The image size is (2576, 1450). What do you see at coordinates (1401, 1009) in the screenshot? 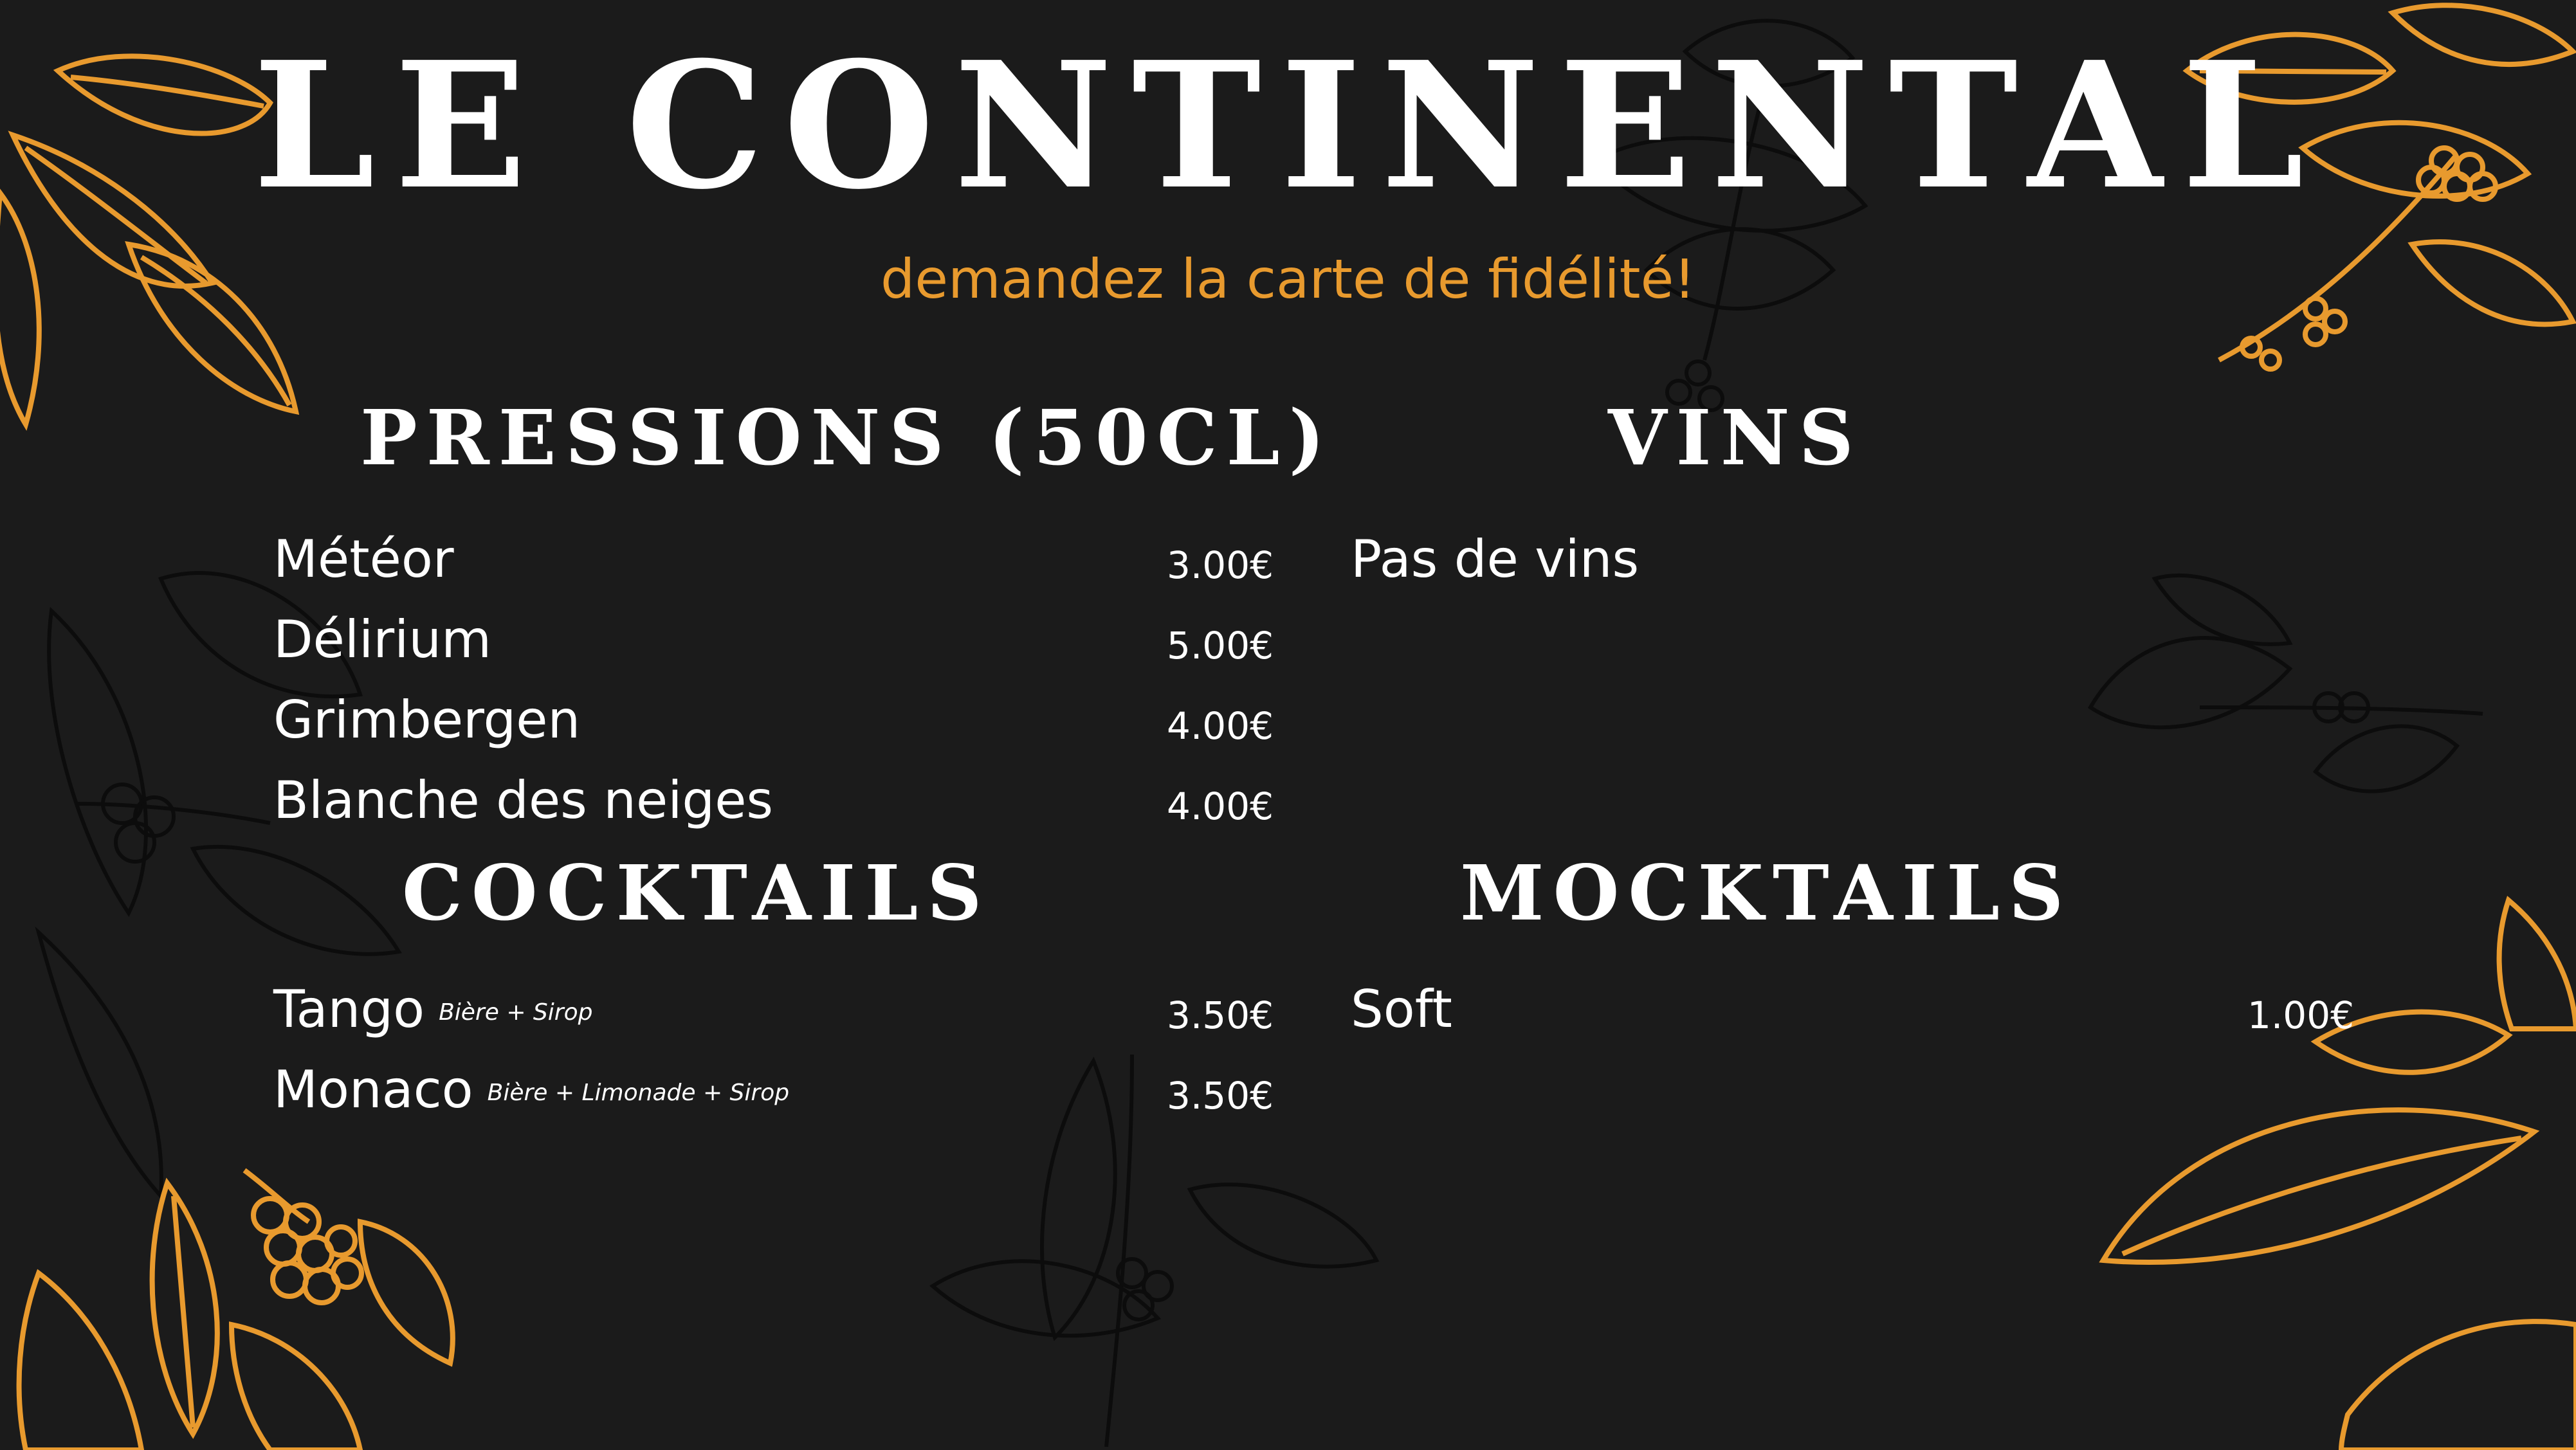
I see `menu-item-name: Soft` at bounding box center [1401, 1009].